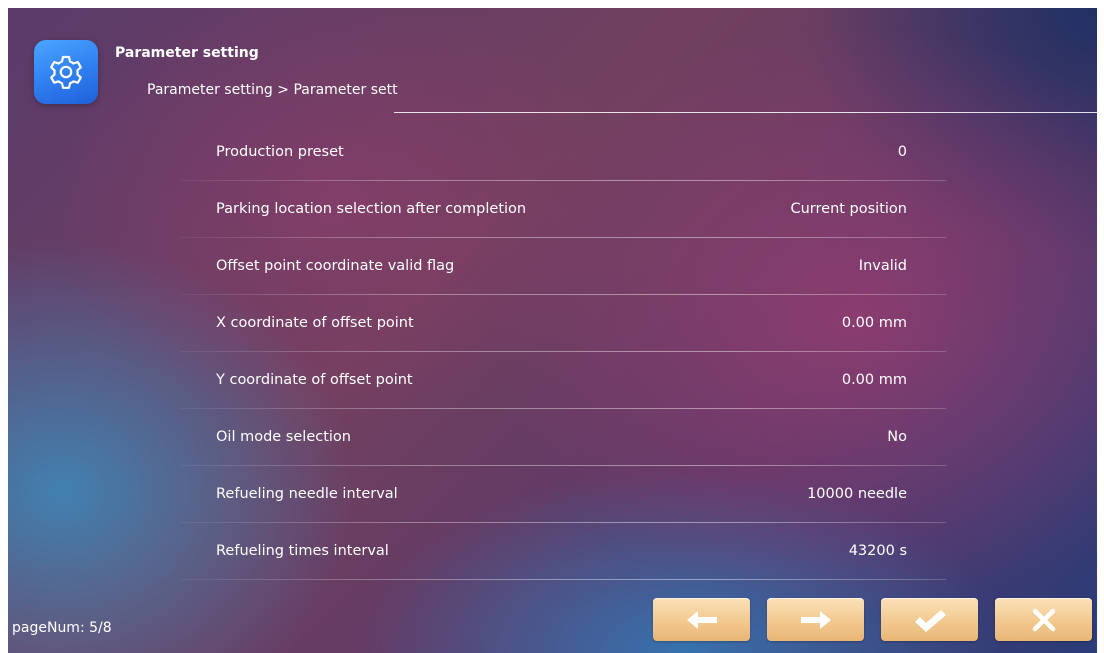 Image resolution: width=1104 pixels, height=653 pixels. Describe the element at coordinates (563, 553) in the screenshot. I see `param-row-refueling-times-interval: Refueling times interval 43200 s` at that location.